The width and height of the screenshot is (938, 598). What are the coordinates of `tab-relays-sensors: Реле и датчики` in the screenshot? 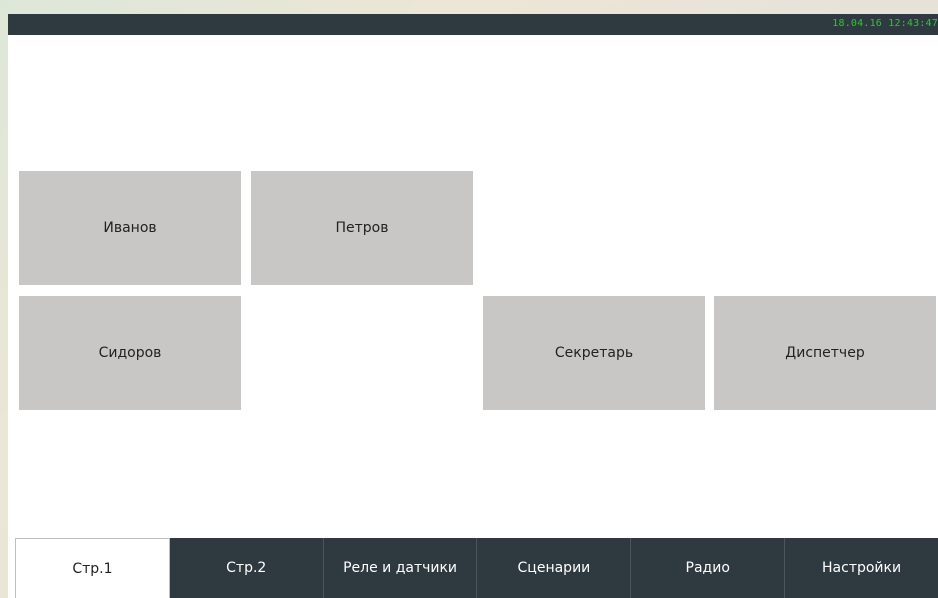 It's located at (401, 568).